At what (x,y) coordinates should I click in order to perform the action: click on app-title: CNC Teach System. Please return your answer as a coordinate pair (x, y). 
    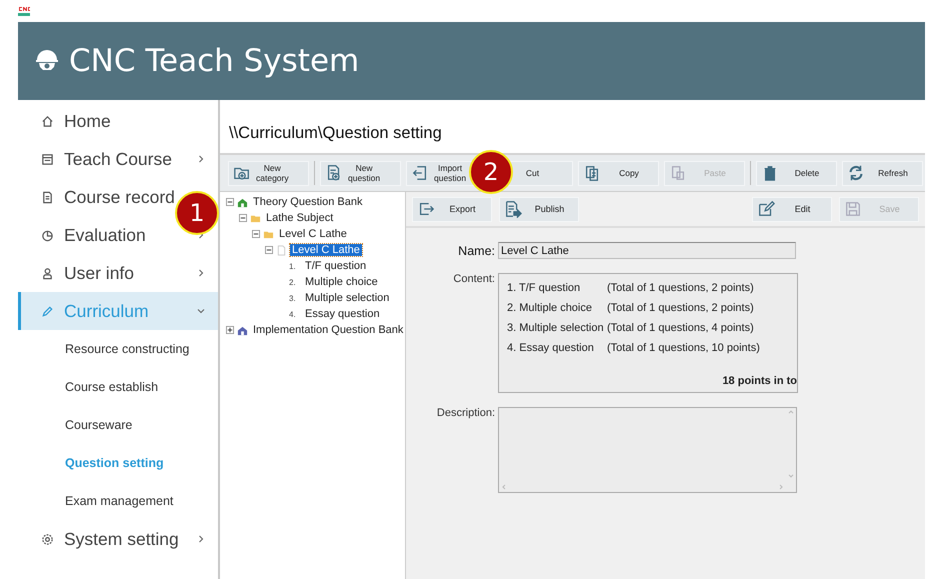
    Looking at the image, I should click on (214, 61).